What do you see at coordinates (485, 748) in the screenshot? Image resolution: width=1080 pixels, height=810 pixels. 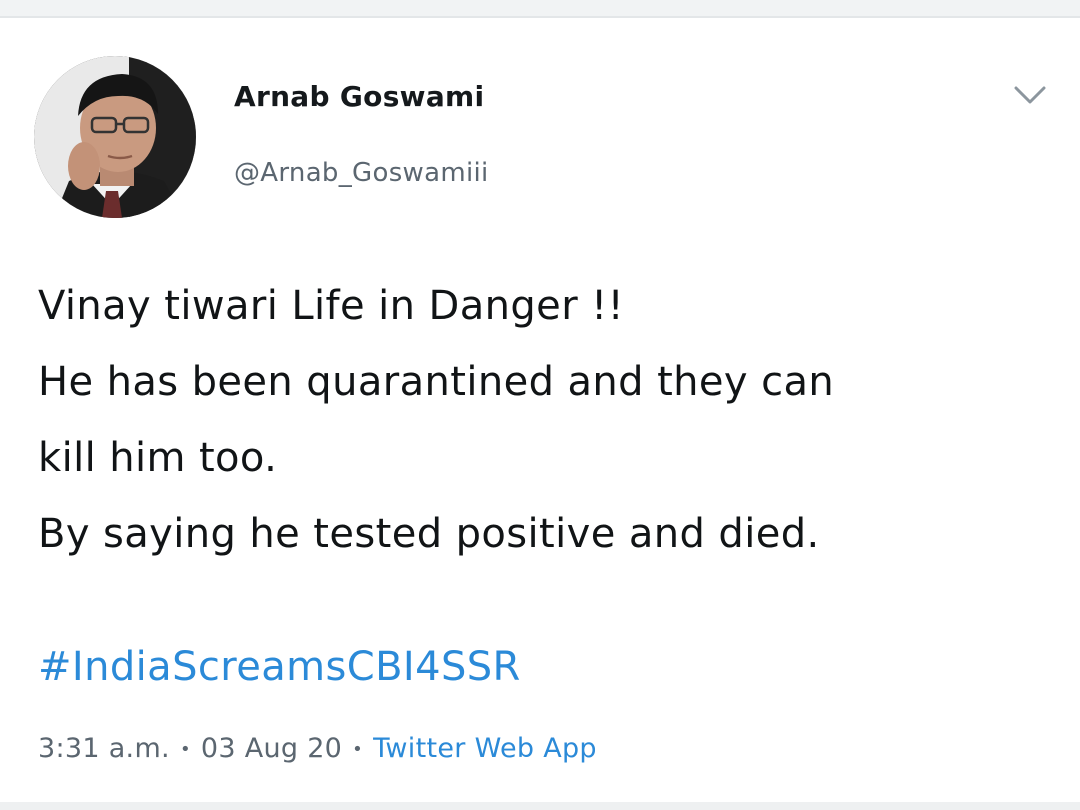 I see `tweet-source: Twitter Web App` at bounding box center [485, 748].